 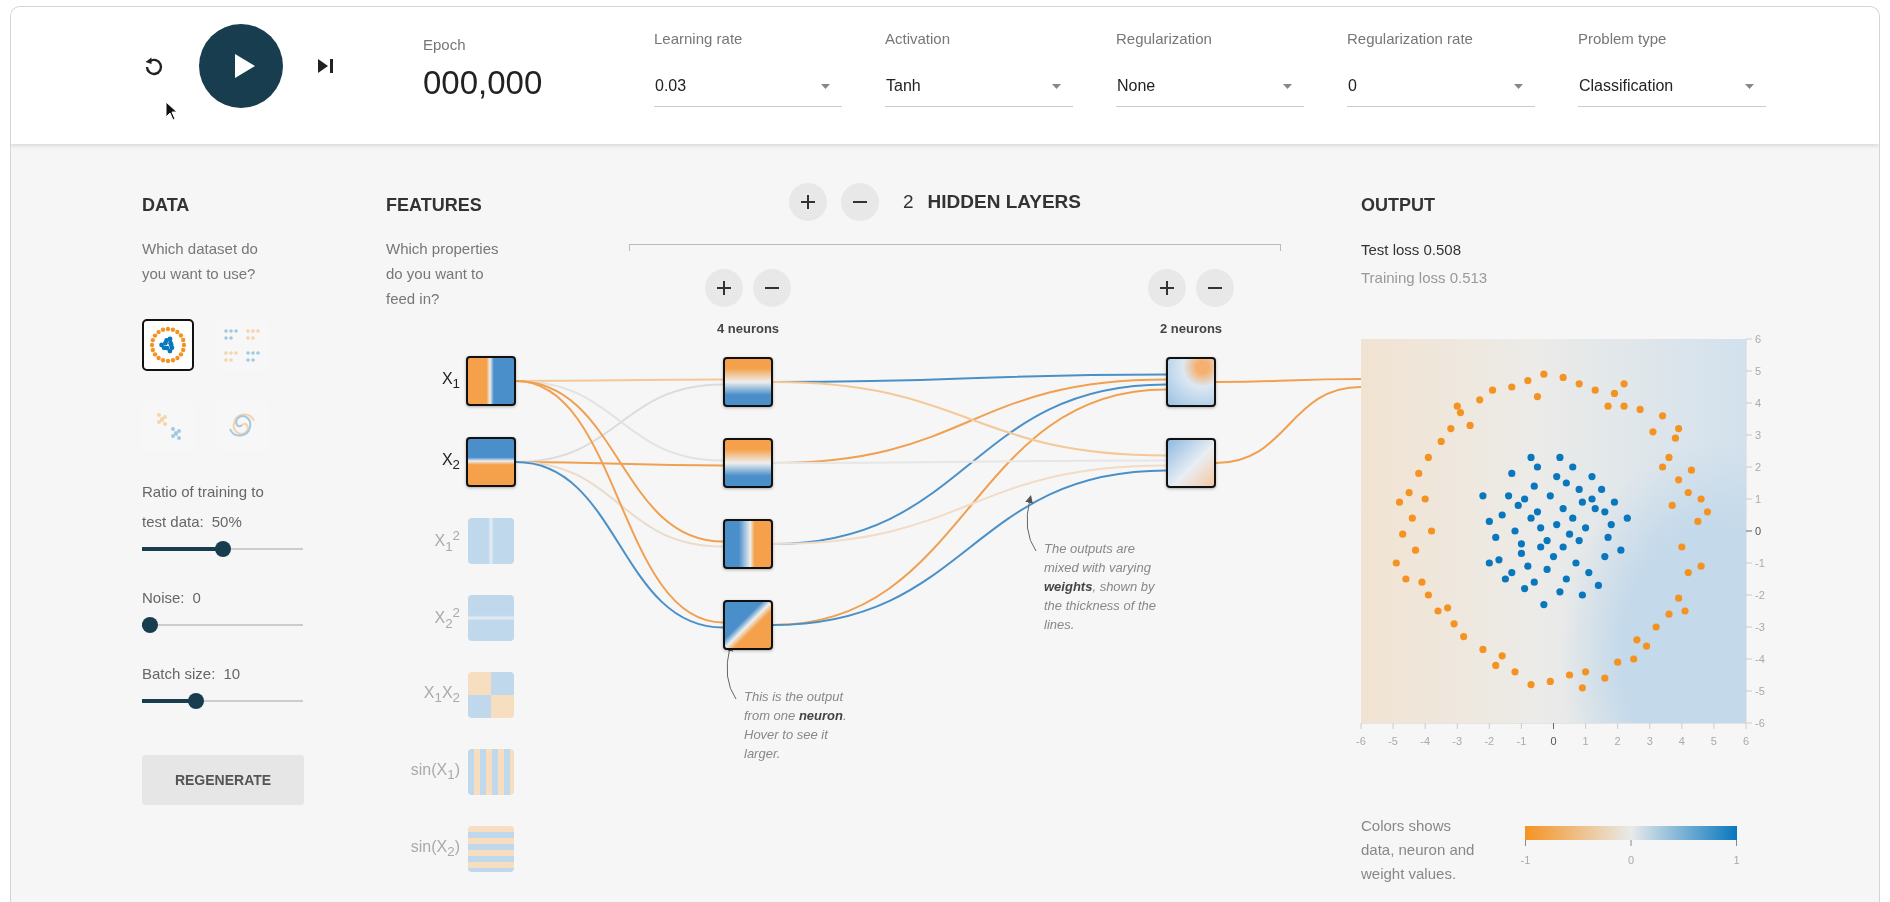 I want to click on section-description: Which dataset do you want to use?, so click(x=200, y=261).